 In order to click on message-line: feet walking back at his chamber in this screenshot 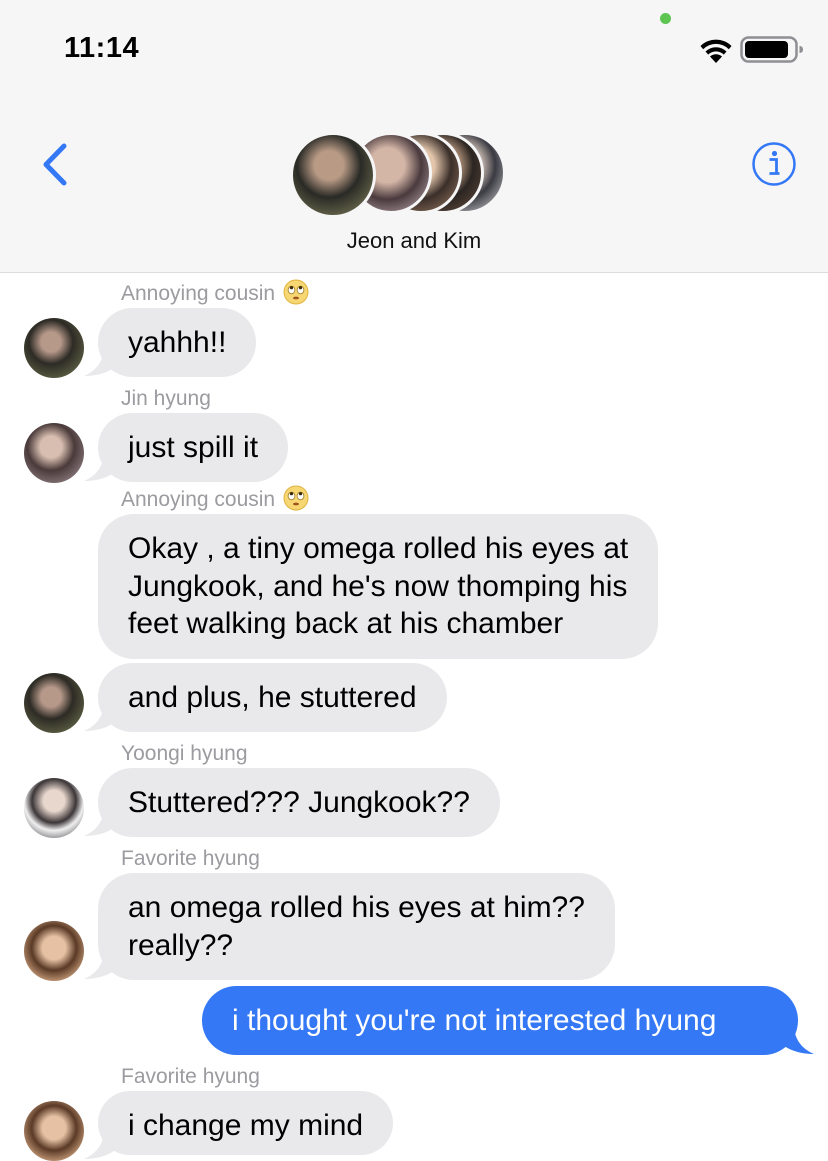, I will do `click(346, 623)`.